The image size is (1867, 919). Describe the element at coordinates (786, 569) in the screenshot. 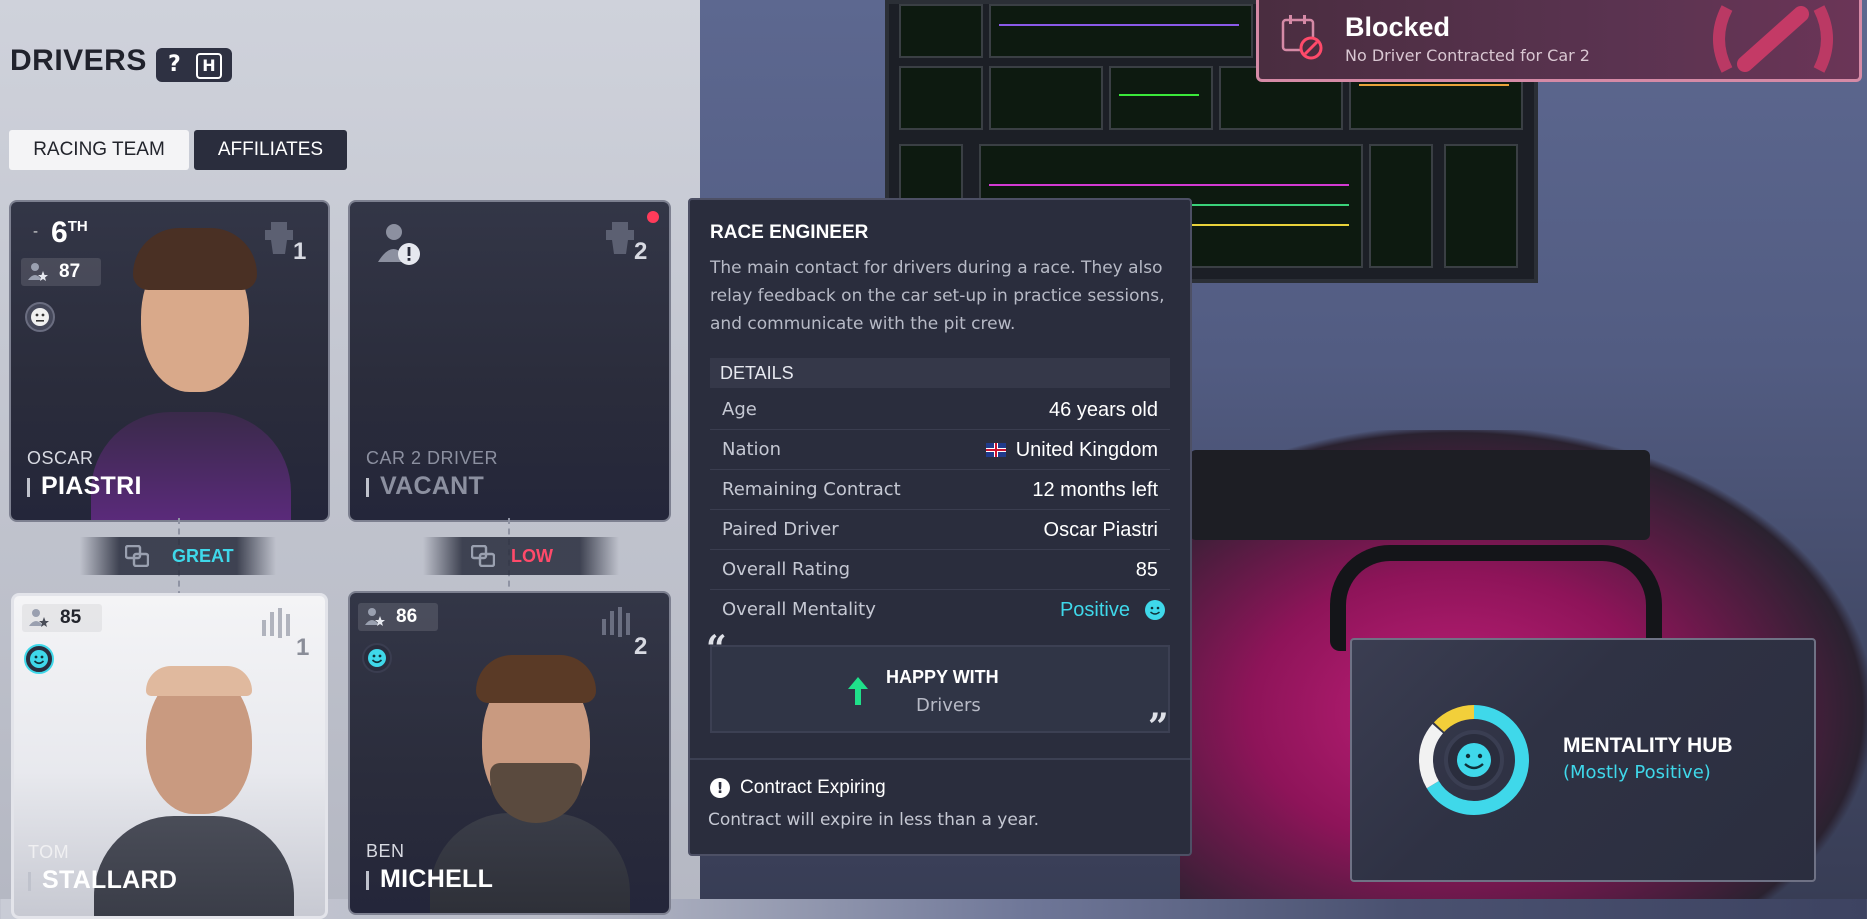

I see `detail-key: Overall Rating` at that location.